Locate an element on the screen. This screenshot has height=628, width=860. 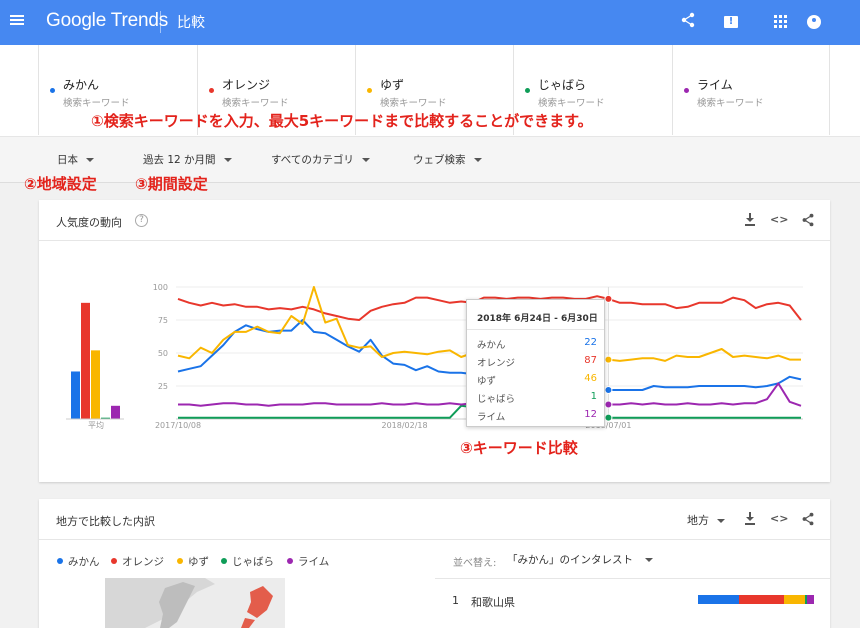
compare-annotation: ③キーワード比較 is located at coordinates (519, 448).